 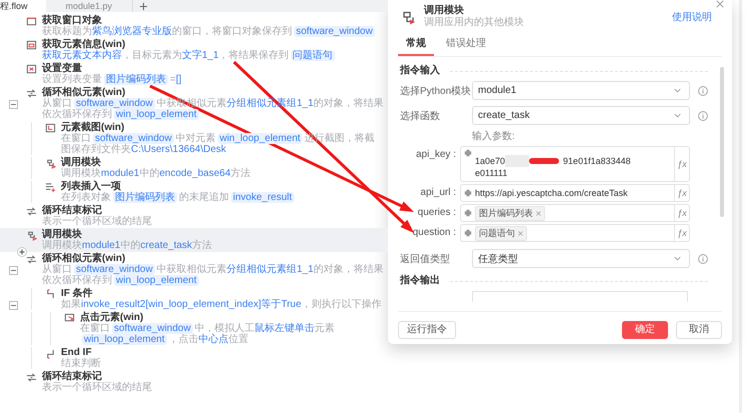 I want to click on add-tab-icon, so click(x=143, y=6).